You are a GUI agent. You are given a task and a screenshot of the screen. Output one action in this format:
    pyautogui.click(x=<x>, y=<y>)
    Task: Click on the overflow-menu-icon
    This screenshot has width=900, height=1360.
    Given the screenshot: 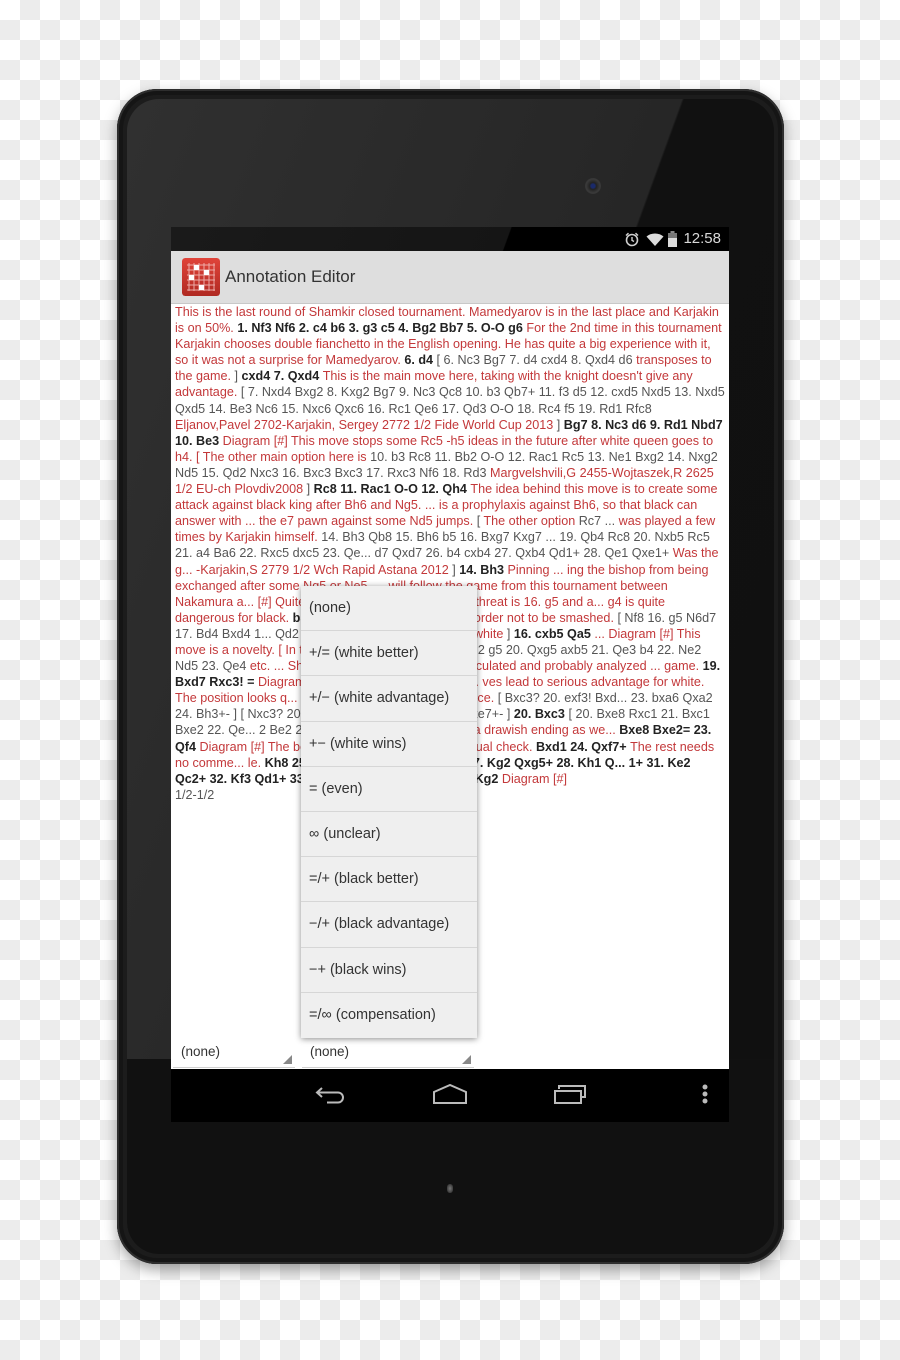 What is the action you would take?
    pyautogui.click(x=705, y=1096)
    